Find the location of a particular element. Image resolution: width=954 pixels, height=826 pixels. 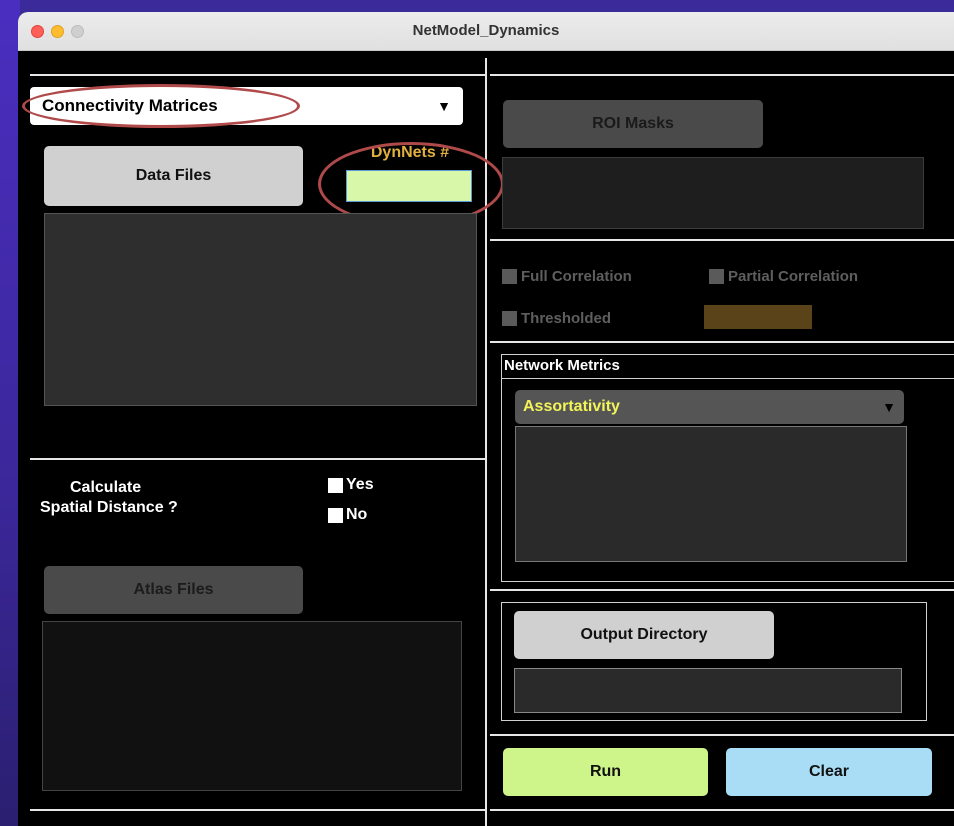

threshold-value-field is located at coordinates (758, 317).